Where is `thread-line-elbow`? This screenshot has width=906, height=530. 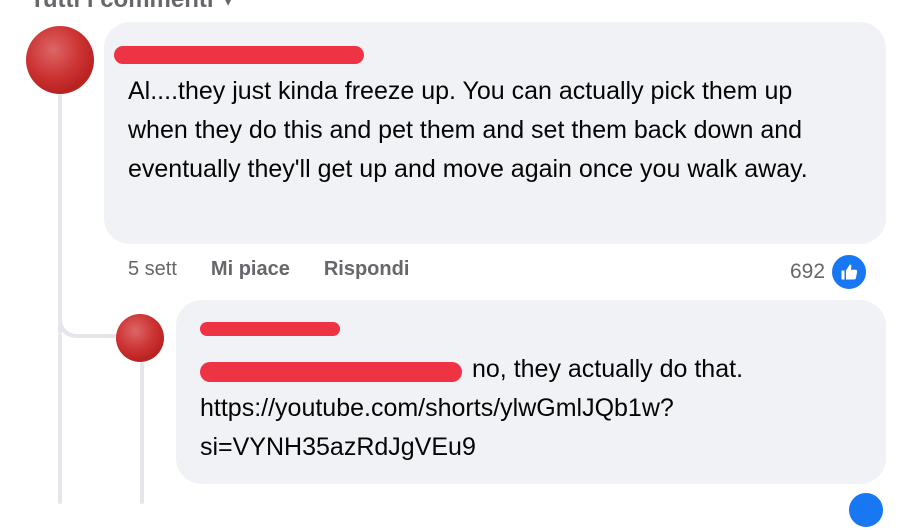 thread-line-elbow is located at coordinates (89, 314).